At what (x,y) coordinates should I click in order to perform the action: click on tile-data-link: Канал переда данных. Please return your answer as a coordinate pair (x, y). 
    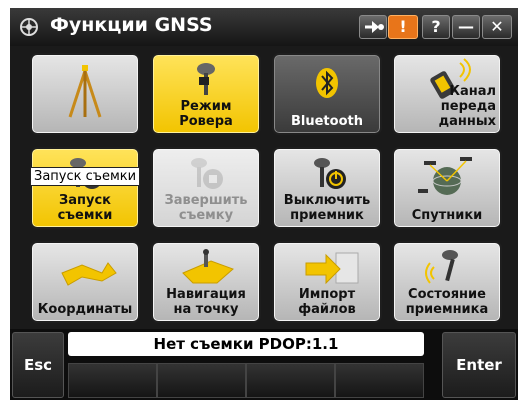
    Looking at the image, I should click on (447, 94).